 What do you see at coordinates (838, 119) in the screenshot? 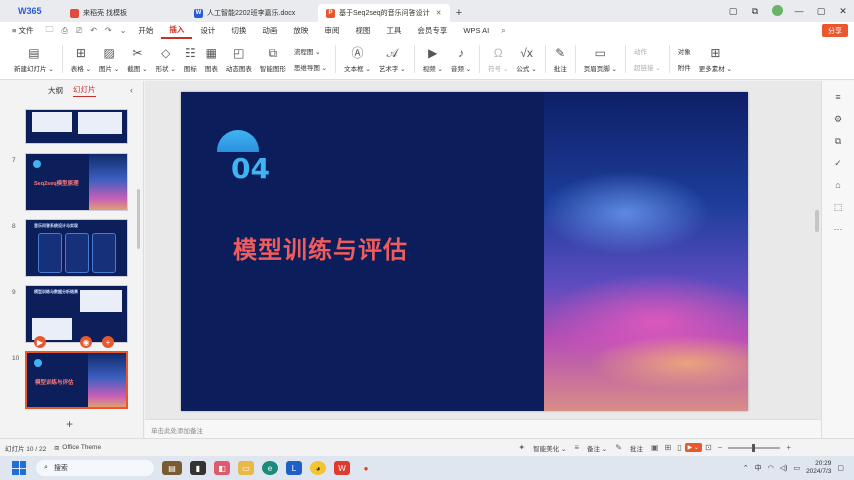
I see `settings-icon: ⚙` at bounding box center [838, 119].